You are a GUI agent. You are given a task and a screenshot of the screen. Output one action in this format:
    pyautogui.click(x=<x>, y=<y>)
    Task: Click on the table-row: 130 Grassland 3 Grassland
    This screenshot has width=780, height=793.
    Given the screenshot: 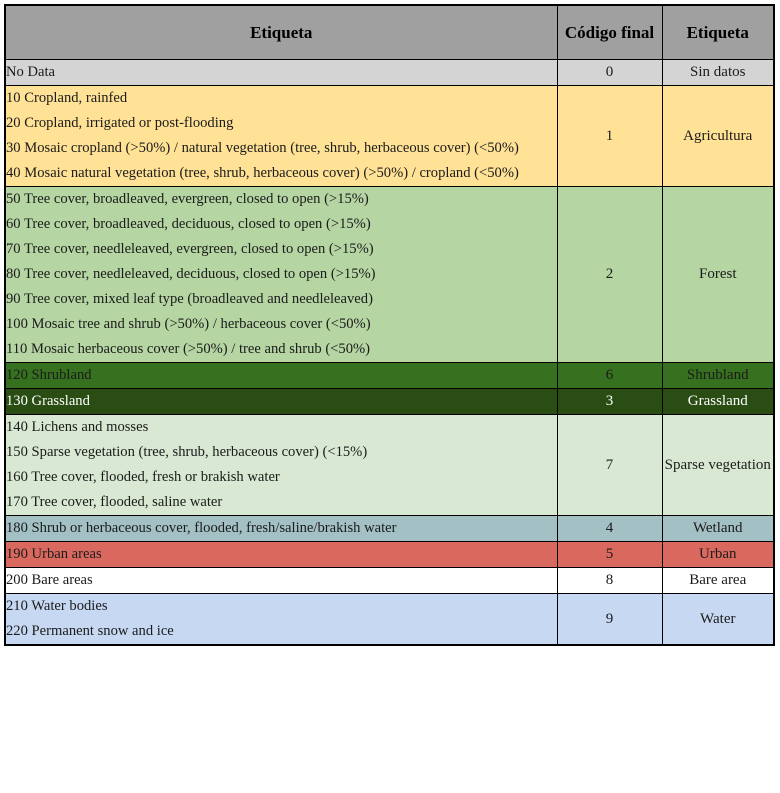 What is the action you would take?
    pyautogui.click(x=389, y=401)
    